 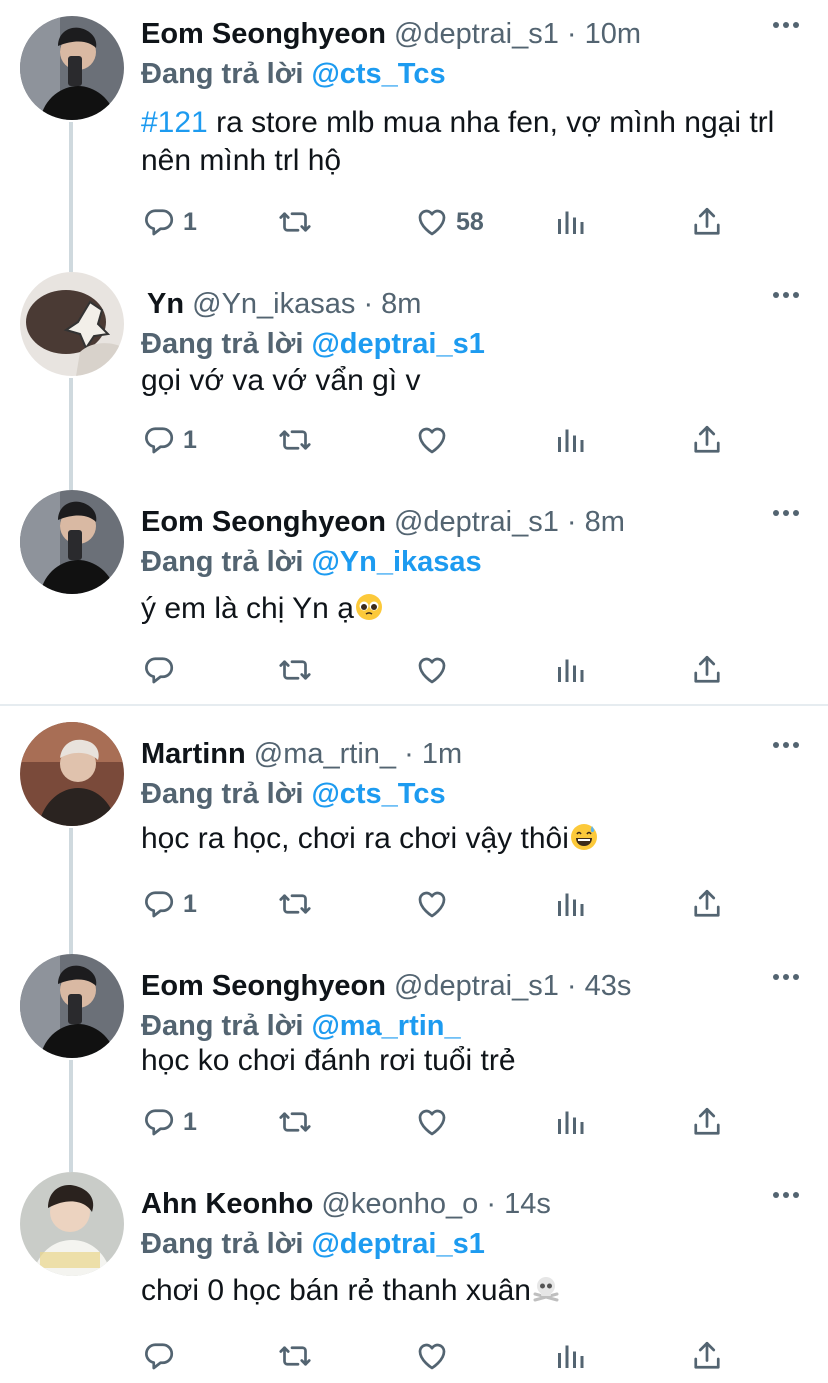 What do you see at coordinates (325, 754) in the screenshot?
I see `username: @ma_rtin_` at bounding box center [325, 754].